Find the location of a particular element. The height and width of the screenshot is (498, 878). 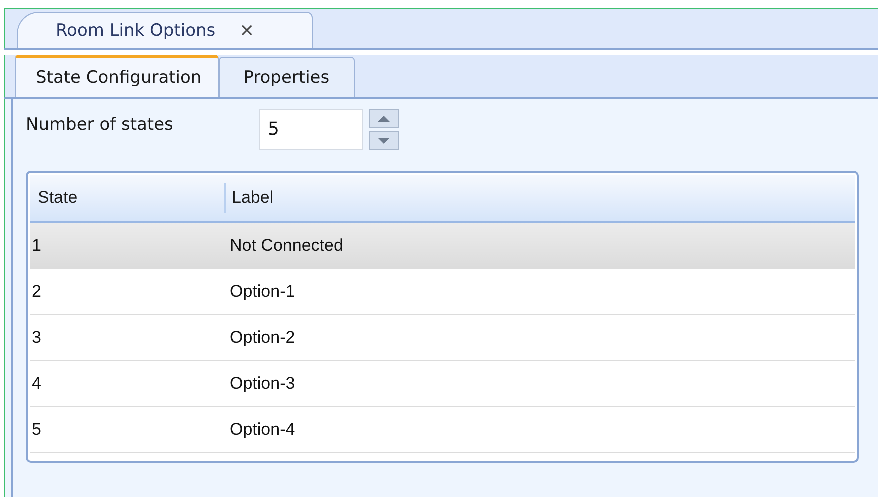

spin-up-button is located at coordinates (384, 118).